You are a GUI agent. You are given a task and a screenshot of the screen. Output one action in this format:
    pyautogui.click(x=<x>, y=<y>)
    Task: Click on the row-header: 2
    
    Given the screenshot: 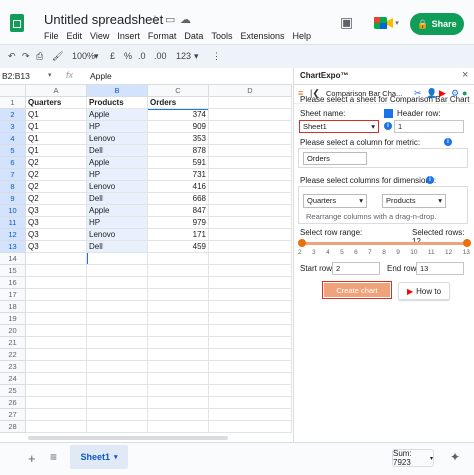 What is the action you would take?
    pyautogui.click(x=13, y=115)
    